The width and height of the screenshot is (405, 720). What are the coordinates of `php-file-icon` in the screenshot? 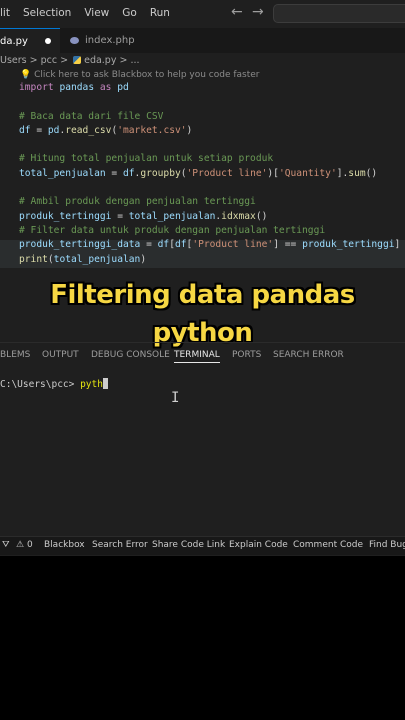 It's located at (74, 40).